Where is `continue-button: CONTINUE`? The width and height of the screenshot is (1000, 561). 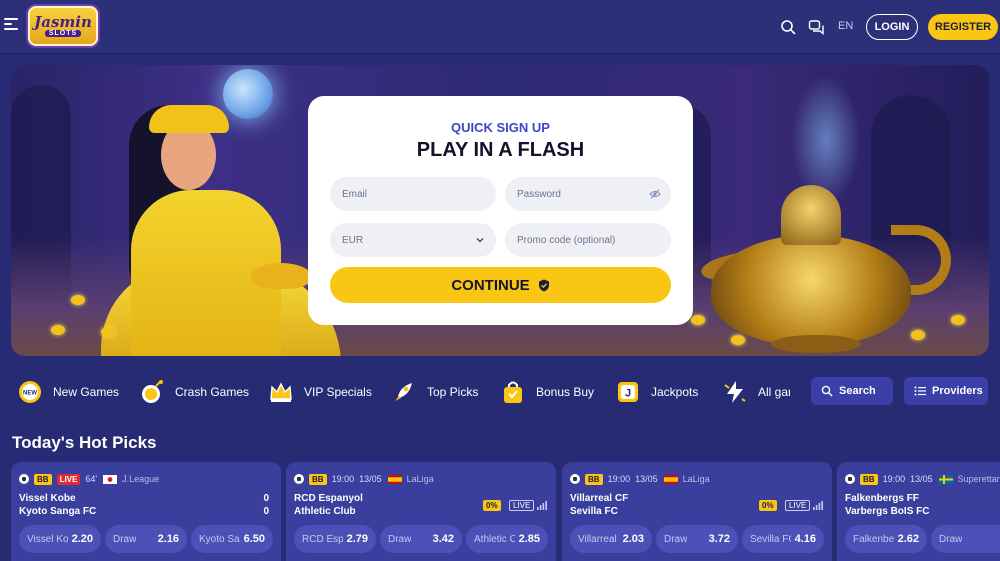
continue-button: CONTINUE is located at coordinates (500, 285).